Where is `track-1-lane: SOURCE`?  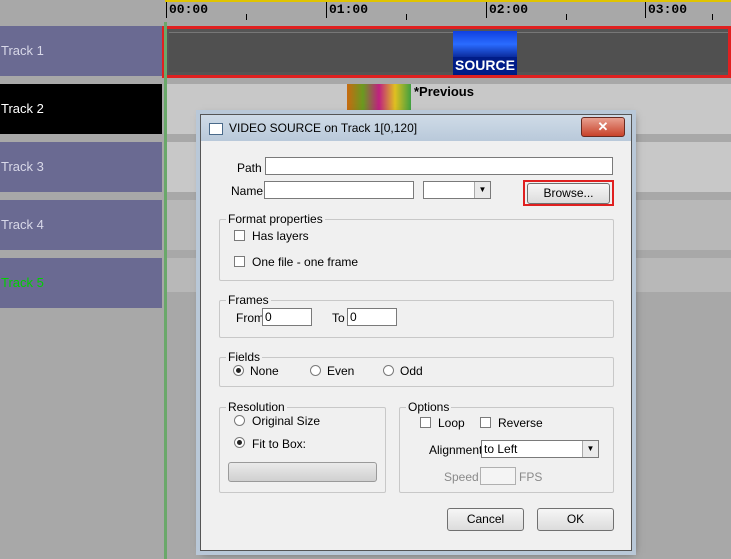
track-1-lane: SOURCE is located at coordinates (446, 52).